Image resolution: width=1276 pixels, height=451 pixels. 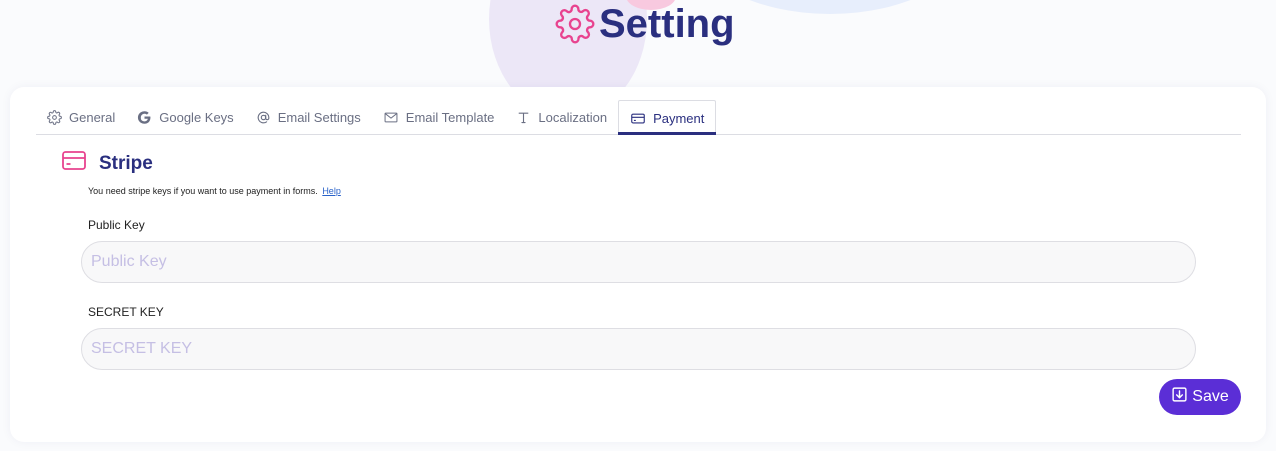 I want to click on public-key-input, so click(x=638, y=262).